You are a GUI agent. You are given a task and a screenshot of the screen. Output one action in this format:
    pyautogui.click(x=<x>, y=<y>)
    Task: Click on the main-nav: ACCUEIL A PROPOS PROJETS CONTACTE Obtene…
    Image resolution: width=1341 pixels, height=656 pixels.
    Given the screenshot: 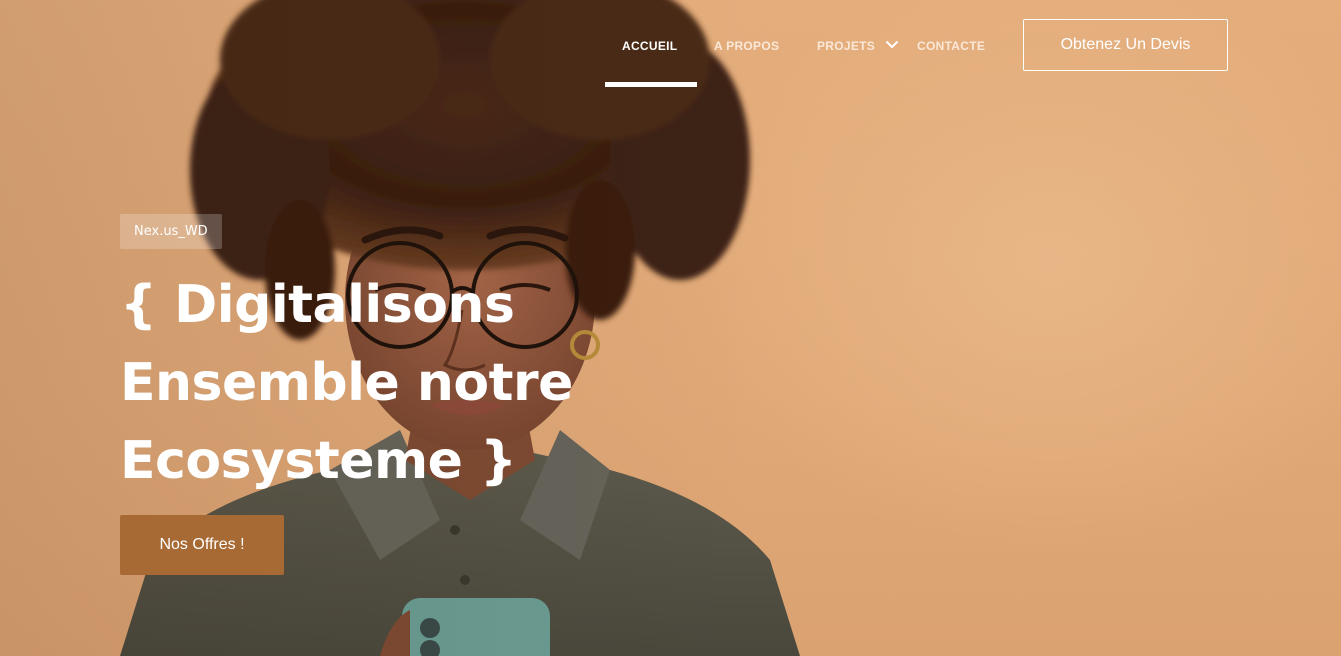 What is the action you would take?
    pyautogui.click(x=670, y=45)
    